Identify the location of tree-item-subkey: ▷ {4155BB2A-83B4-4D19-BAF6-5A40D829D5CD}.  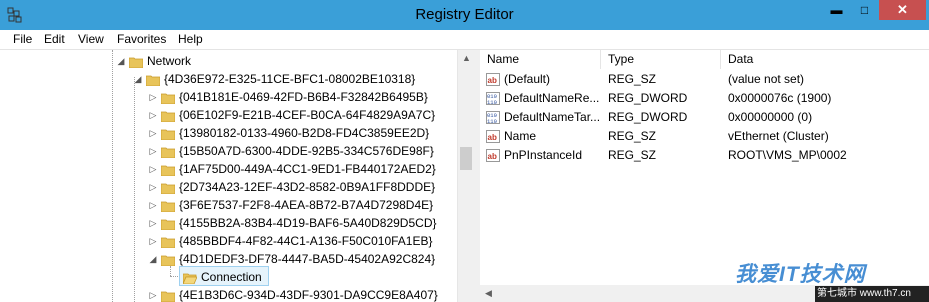
(292, 222).